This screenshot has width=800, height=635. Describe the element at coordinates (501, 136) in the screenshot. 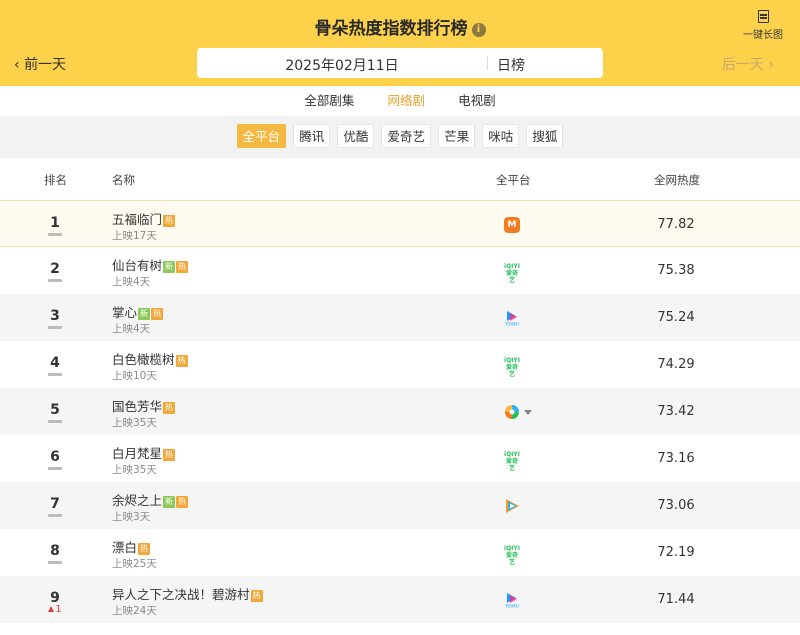

I see `platform-migu: 咪咕` at that location.